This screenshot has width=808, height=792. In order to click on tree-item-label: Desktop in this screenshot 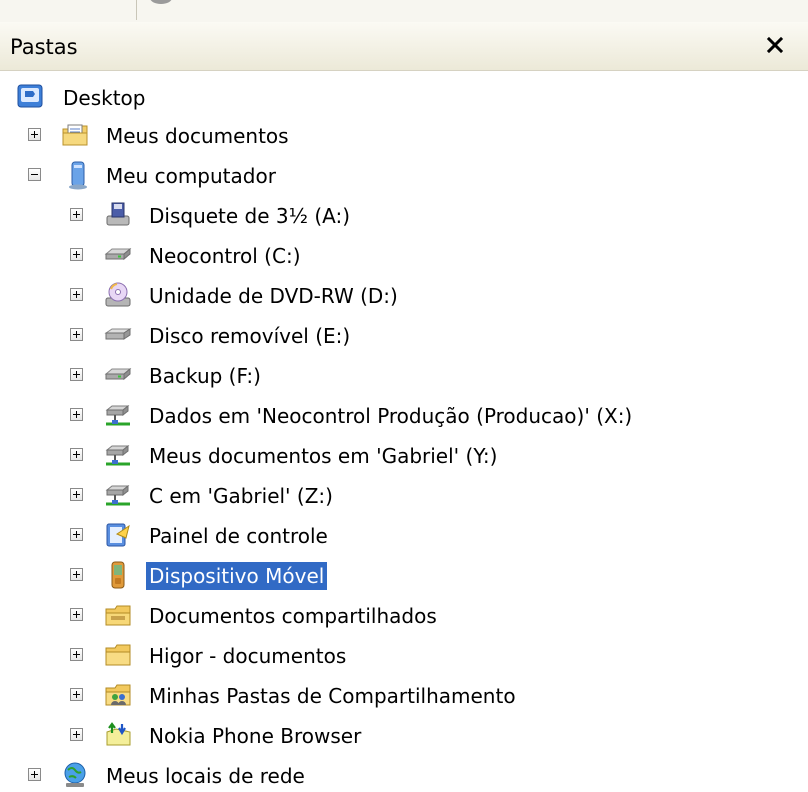, I will do `click(104, 98)`.